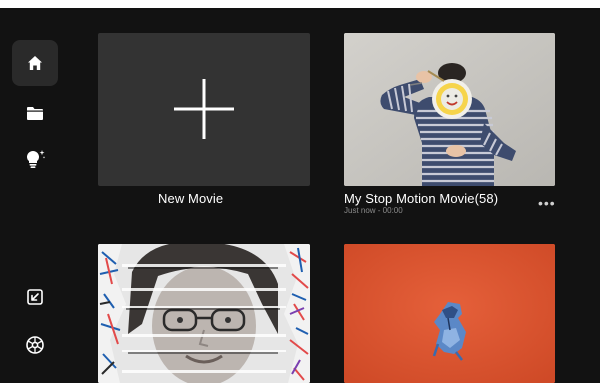 This screenshot has width=608, height=388. I want to click on gear-icon, so click(35, 345).